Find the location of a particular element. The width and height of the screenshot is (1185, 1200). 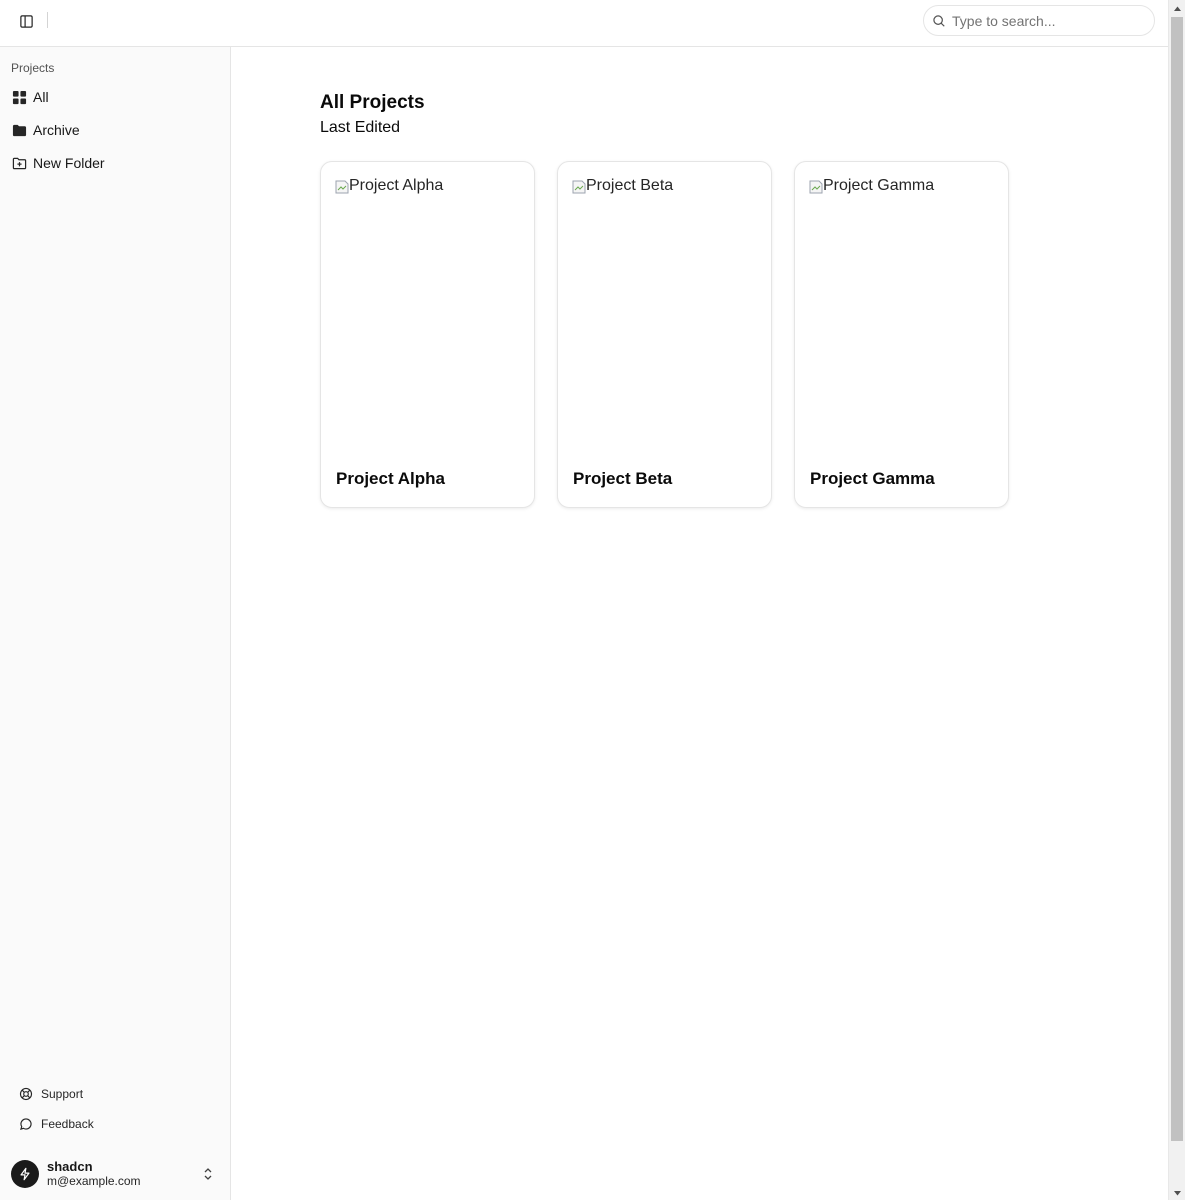

sidebar-toggle-button is located at coordinates (26, 21).